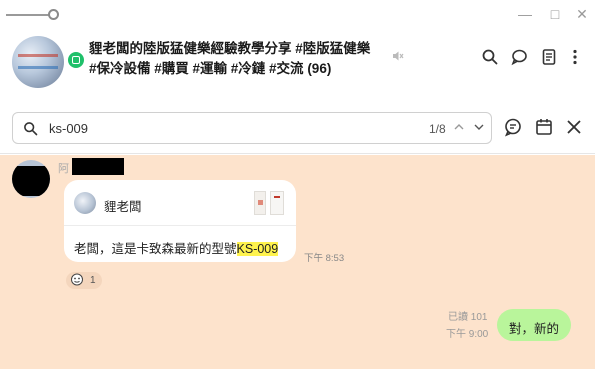 The width and height of the screenshot is (595, 369). Describe the element at coordinates (180, 203) in the screenshot. I see `reply-preview: 貍老闆` at that location.